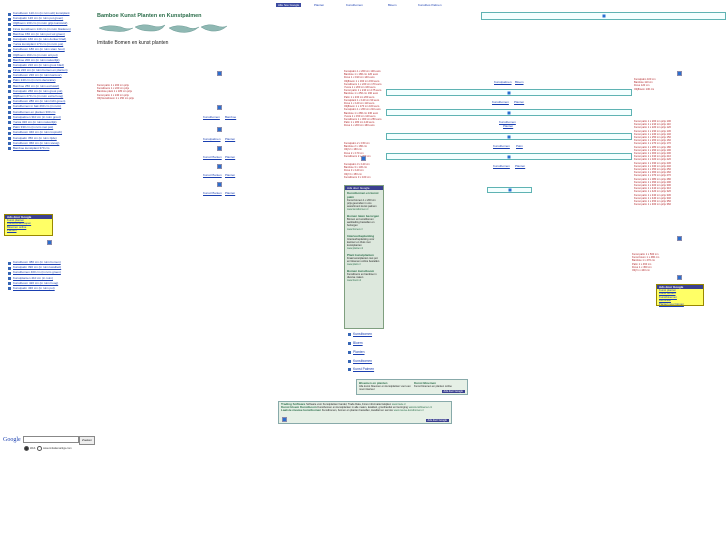 This screenshot has width=727, height=545. Describe the element at coordinates (51, 86) in the screenshot. I see `list-item: Bamboe 250 cm (in ruim exclusief)` at that location.